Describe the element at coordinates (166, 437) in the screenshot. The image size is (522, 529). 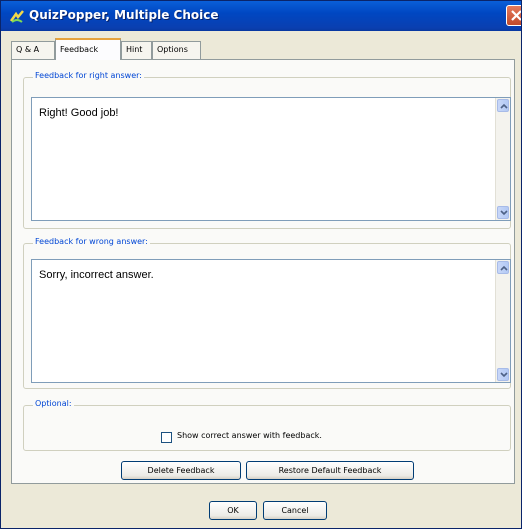
I see `show-correct-answer-checkbox` at that location.